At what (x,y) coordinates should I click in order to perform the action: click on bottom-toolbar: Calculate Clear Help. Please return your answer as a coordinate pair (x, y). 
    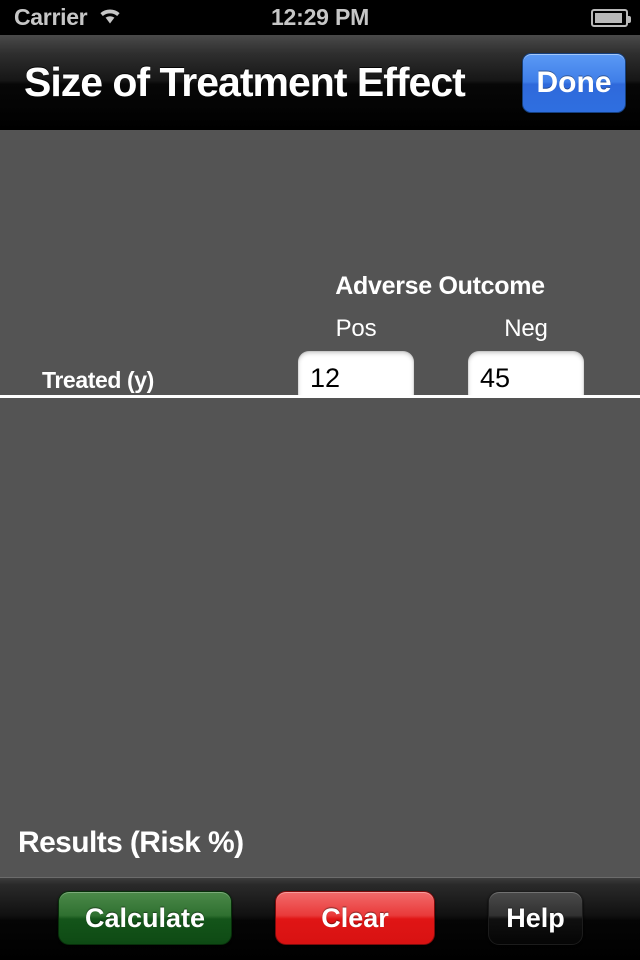
    Looking at the image, I should click on (320, 918).